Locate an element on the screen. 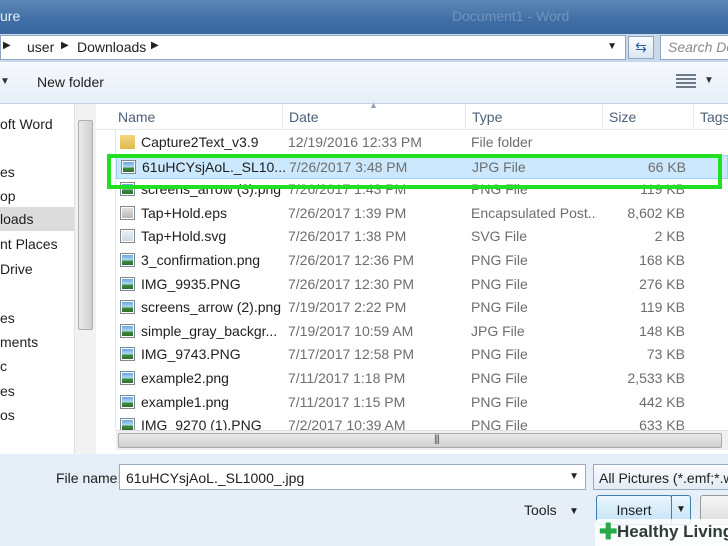 This screenshot has height=546, width=728. organize-dropdown-icon: ▼ is located at coordinates (5, 81).